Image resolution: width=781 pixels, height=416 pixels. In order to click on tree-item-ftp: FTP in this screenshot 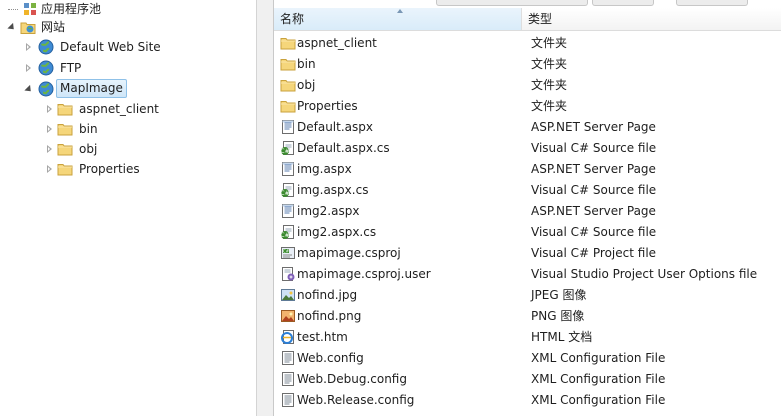, I will do `click(125, 68)`.